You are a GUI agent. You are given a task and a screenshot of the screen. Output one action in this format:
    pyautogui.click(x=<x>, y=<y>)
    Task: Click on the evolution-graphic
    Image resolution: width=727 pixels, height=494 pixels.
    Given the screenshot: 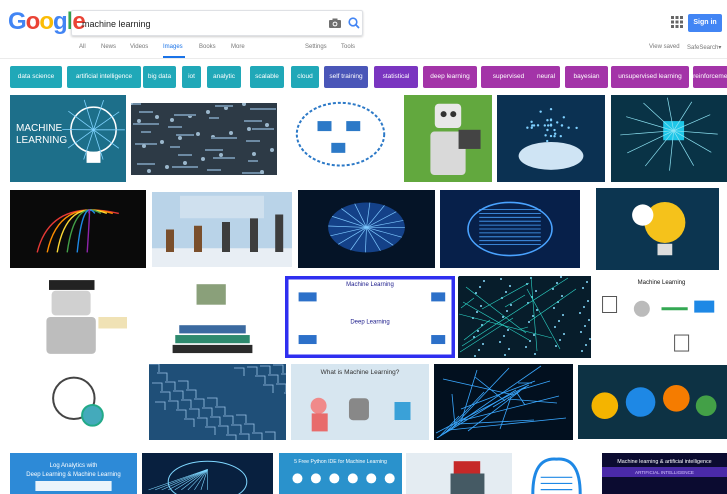 What is the action you would take?
    pyautogui.click(x=222, y=231)
    